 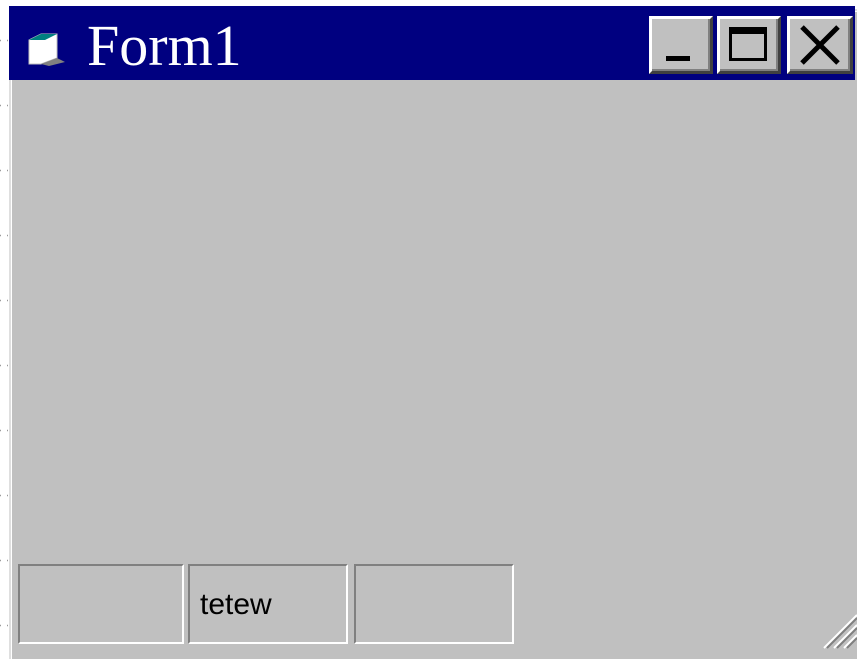 What do you see at coordinates (432, 43) in the screenshot?
I see `title-bar: Form1` at bounding box center [432, 43].